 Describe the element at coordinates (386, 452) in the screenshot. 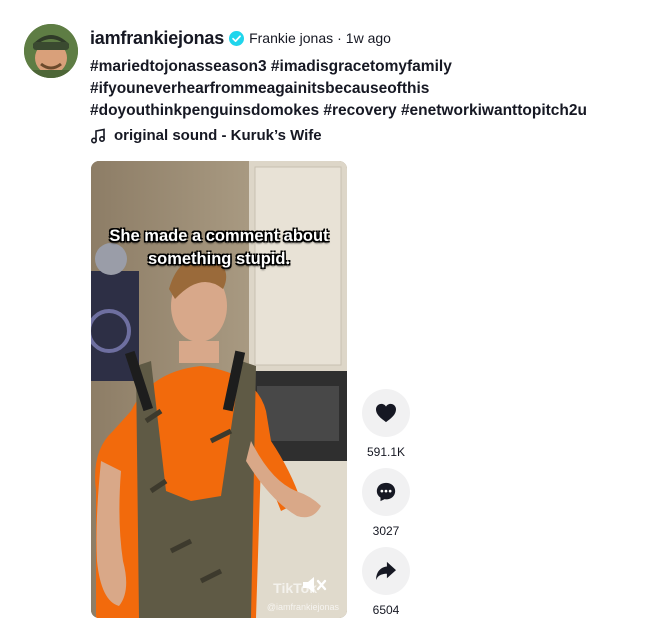

I see `like-count: 591.1K` at that location.